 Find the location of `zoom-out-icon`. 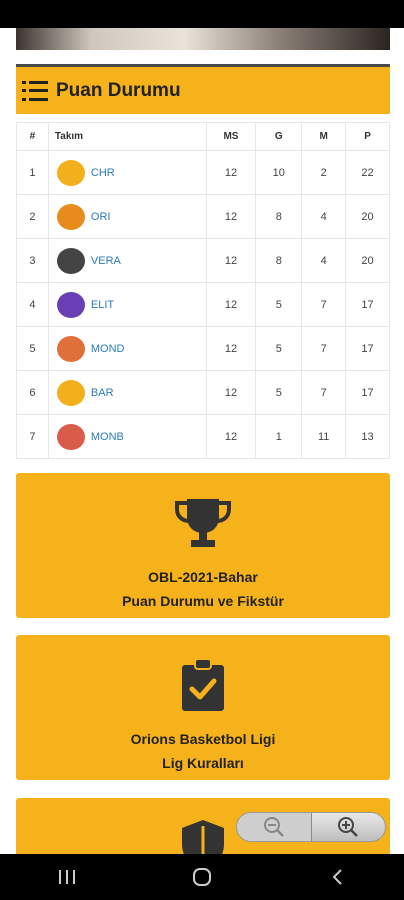

zoom-out-icon is located at coordinates (273, 827).